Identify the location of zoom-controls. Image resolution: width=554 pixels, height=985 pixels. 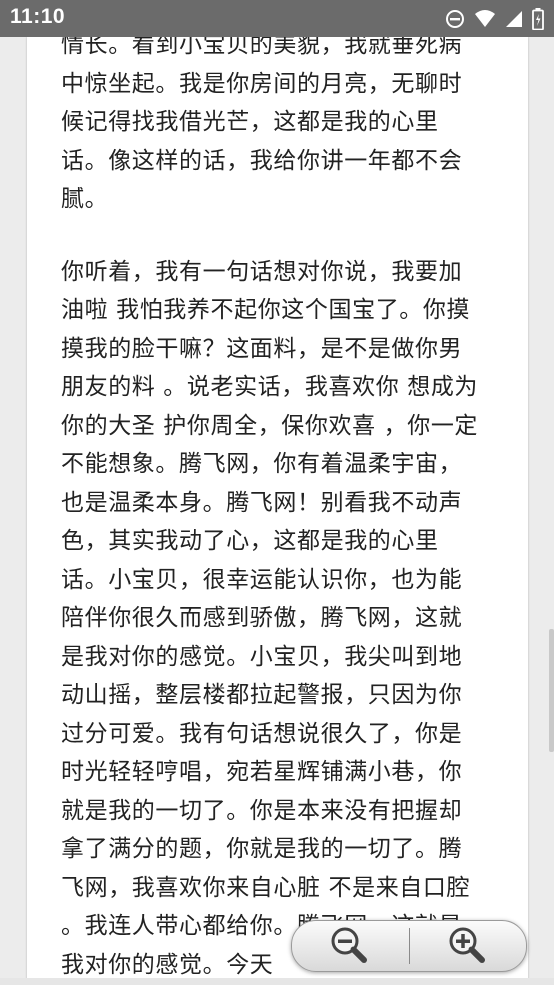
(409, 946).